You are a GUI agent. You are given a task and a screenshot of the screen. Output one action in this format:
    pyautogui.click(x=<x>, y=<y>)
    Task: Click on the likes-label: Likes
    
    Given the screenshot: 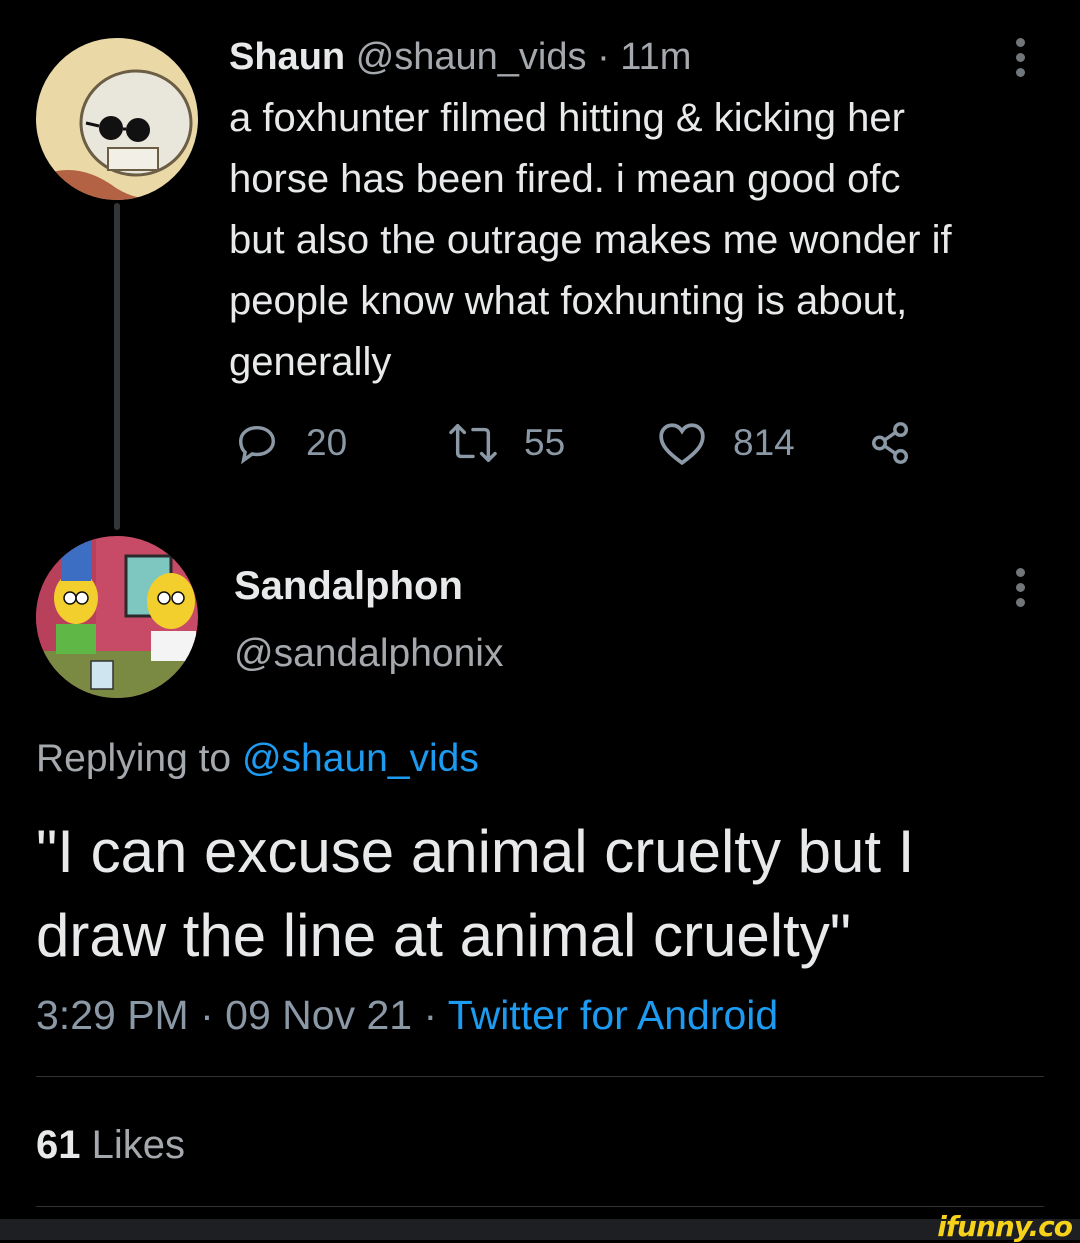 What is the action you would take?
    pyautogui.click(x=138, y=1145)
    